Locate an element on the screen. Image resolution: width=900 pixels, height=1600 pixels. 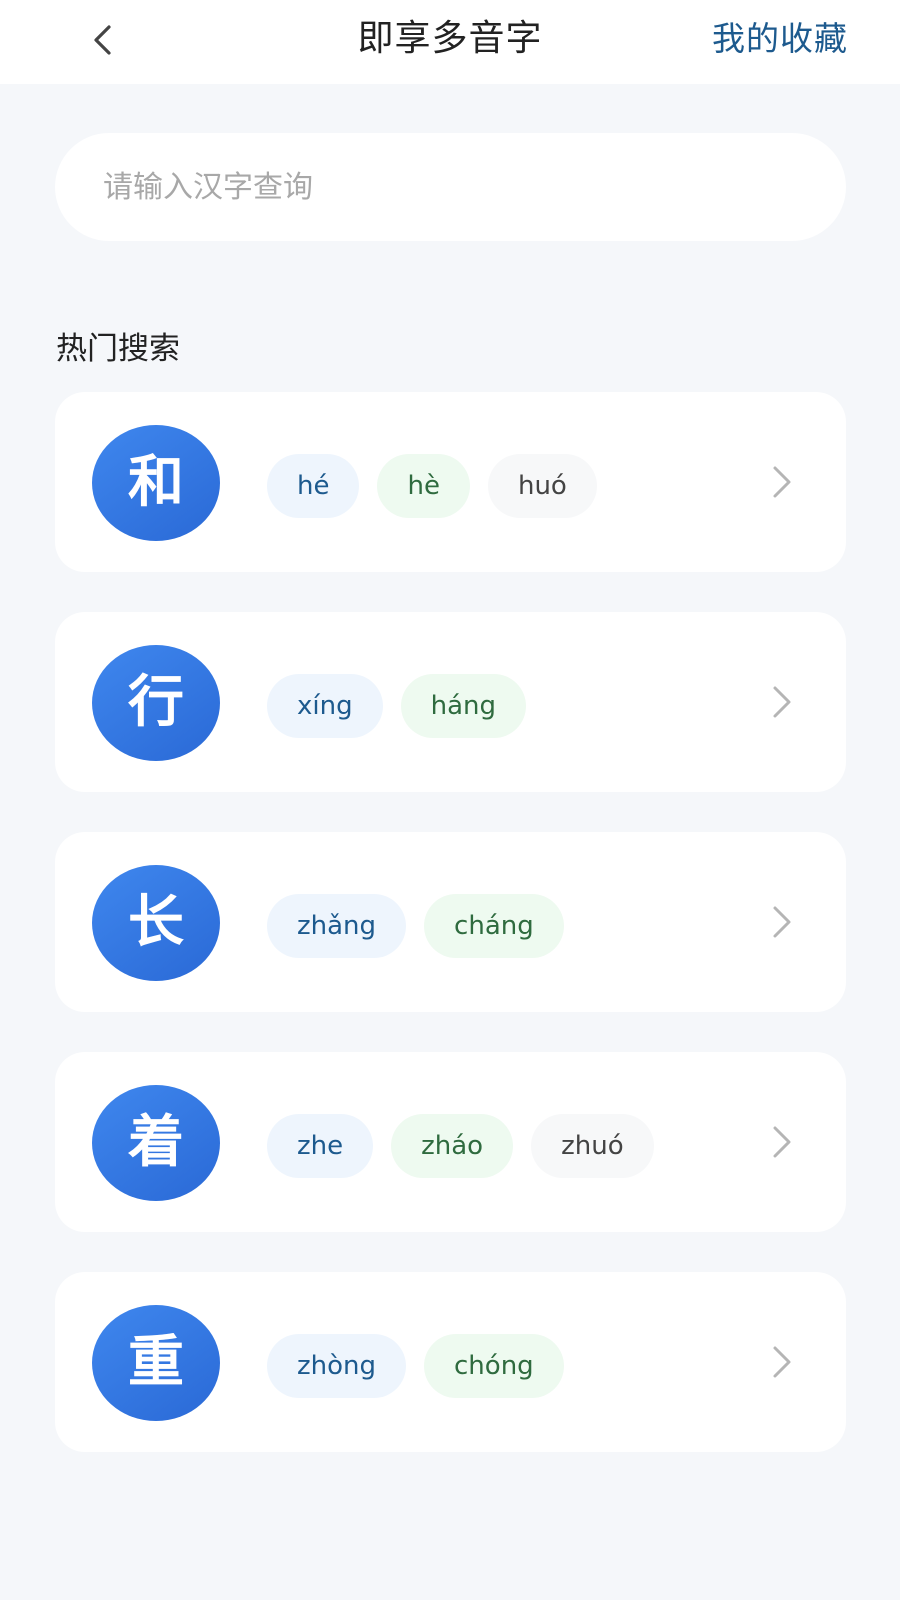
character: 着 is located at coordinates (156, 1142).